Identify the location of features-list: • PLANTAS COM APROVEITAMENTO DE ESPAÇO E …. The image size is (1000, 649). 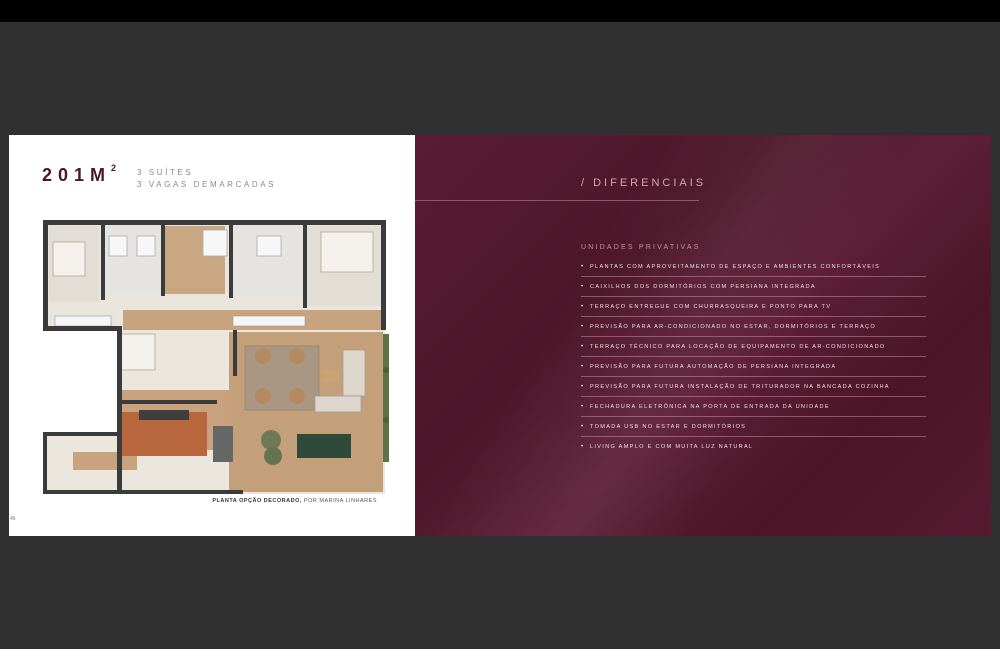
(753, 356).